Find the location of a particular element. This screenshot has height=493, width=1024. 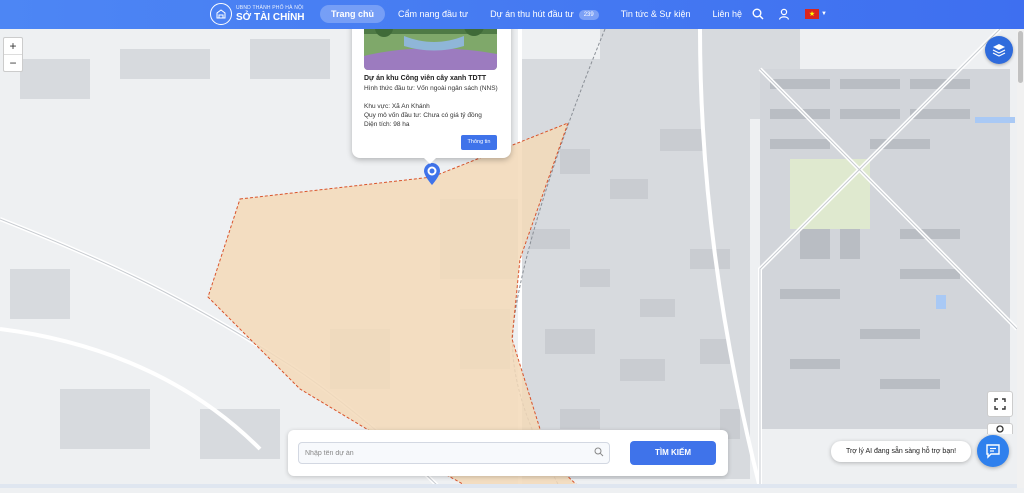

project-area-region: Khu vực: Xã An Khánh is located at coordinates (397, 106).